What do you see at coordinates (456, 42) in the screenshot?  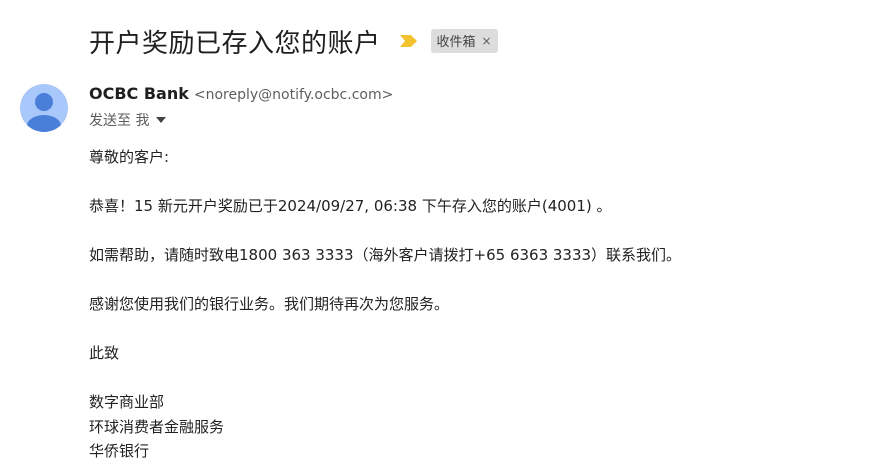 I see `inbox-label-text: 收件箱` at bounding box center [456, 42].